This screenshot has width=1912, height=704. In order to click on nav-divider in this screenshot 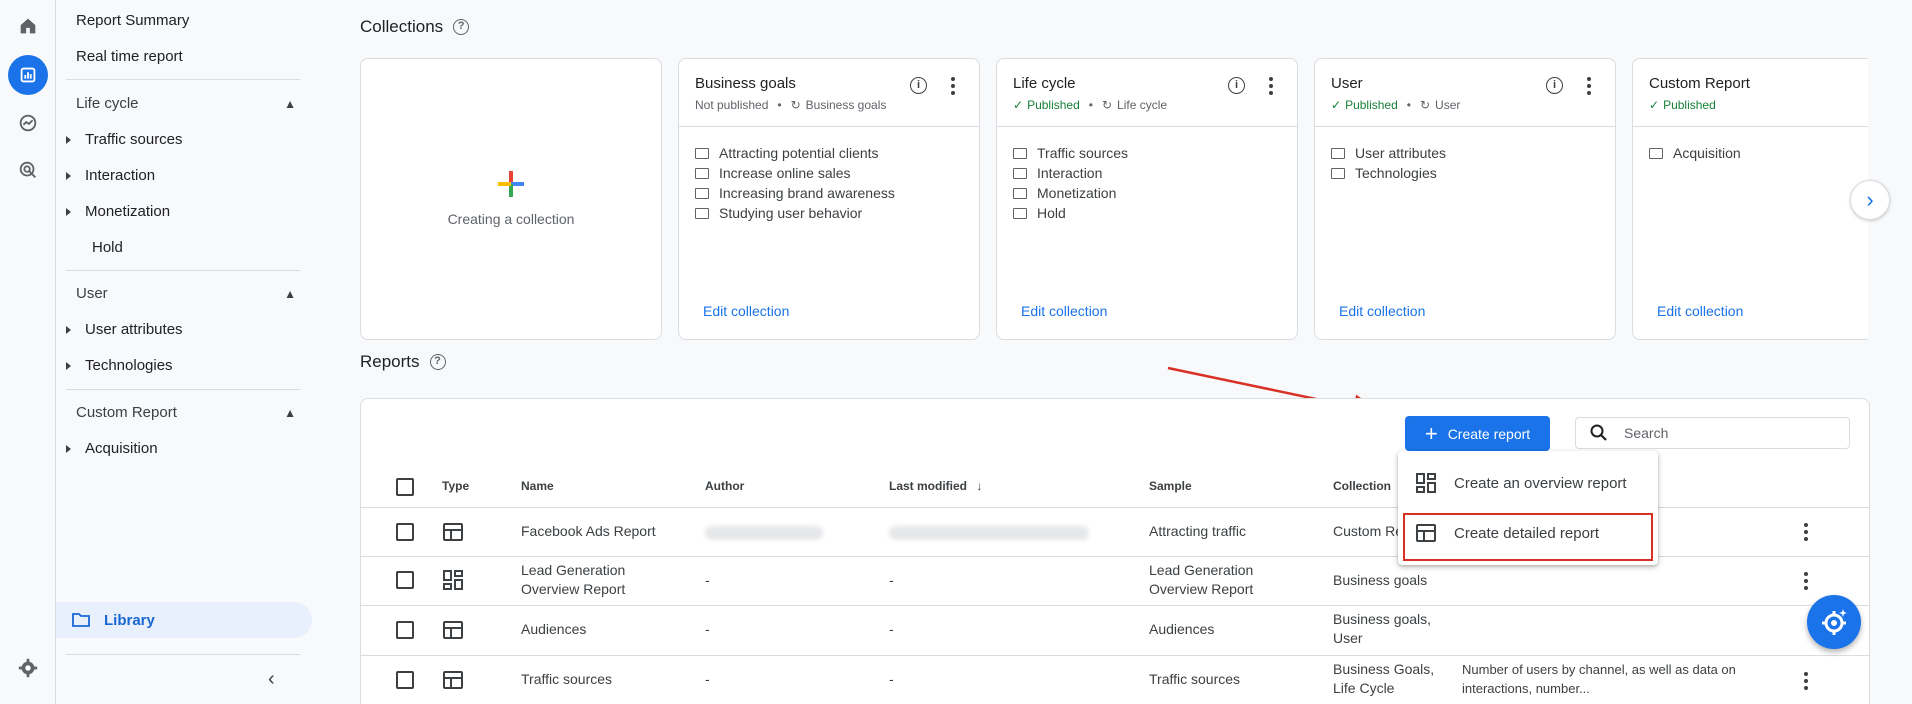, I will do `click(183, 389)`.